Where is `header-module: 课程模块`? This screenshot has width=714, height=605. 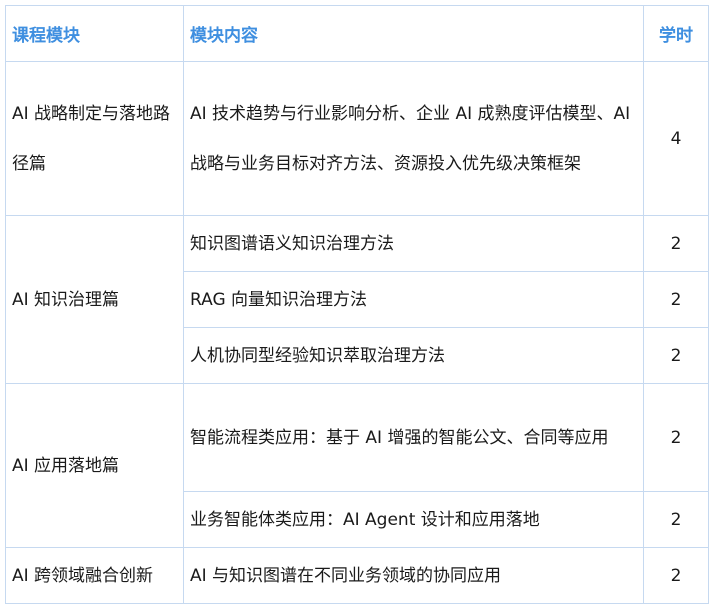 header-module: 课程模块 is located at coordinates (94, 33).